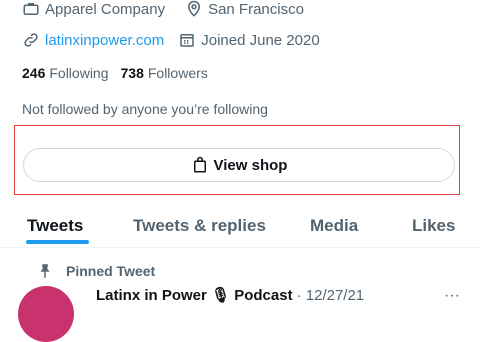 Image resolution: width=480 pixels, height=342 pixels. I want to click on profile-meta-row-1: Apparel Company San Francisco, so click(163, 9).